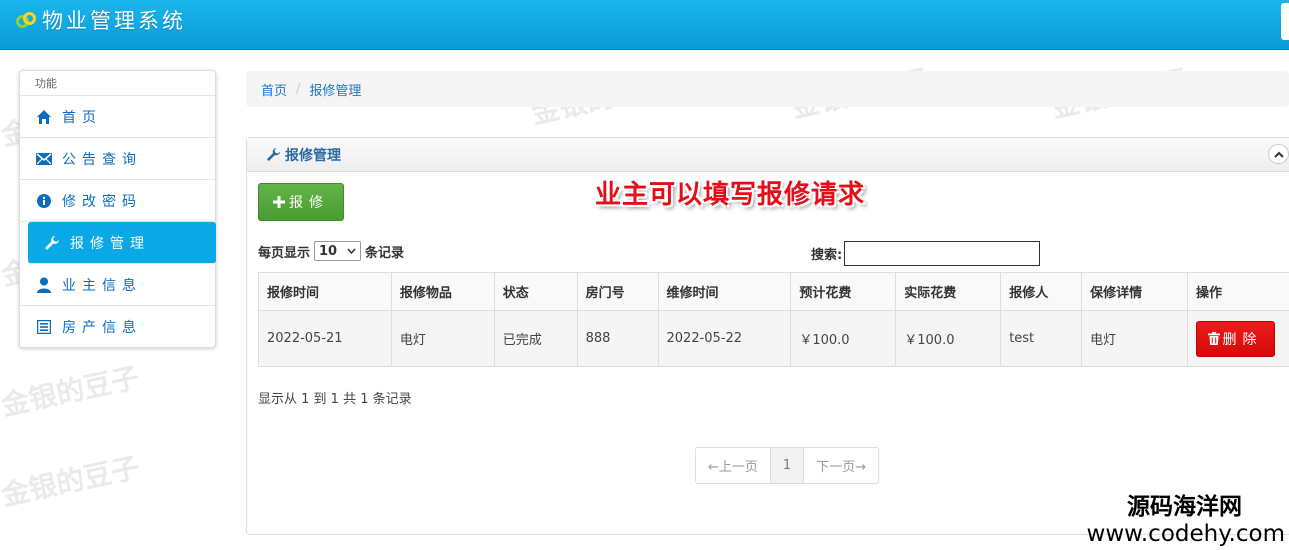 This screenshot has width=1289, height=550. I want to click on page-size-suffix: 条记录, so click(385, 253).